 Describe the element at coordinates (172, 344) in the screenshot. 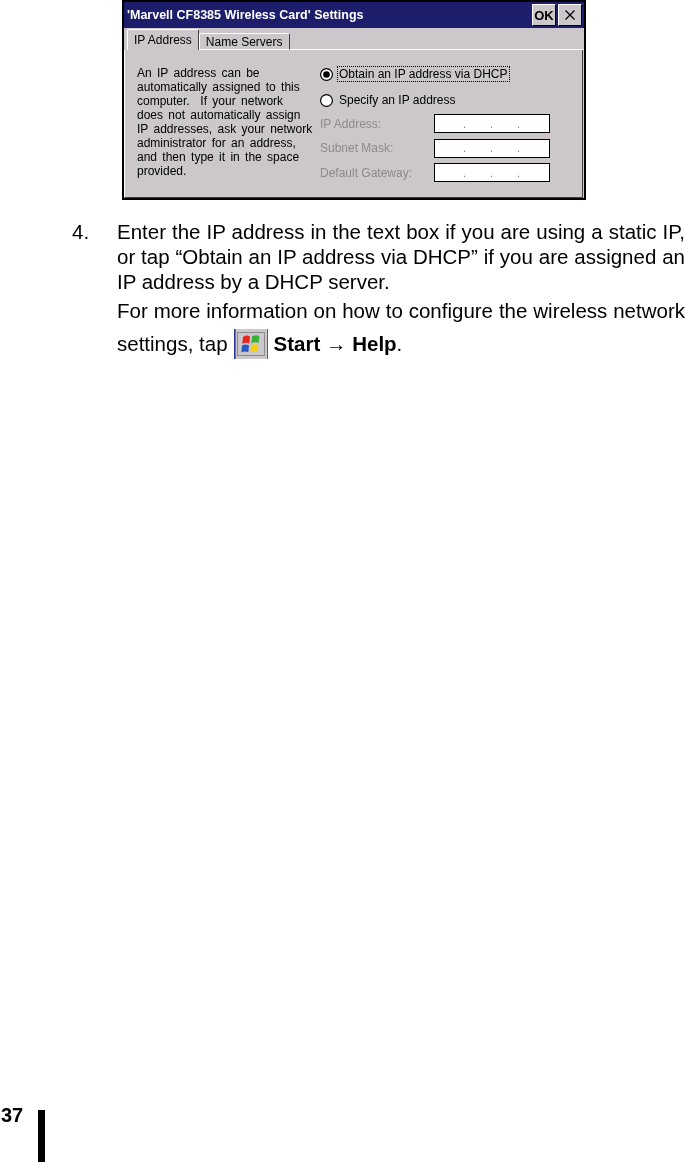

I see `note-text: settings, tap` at that location.